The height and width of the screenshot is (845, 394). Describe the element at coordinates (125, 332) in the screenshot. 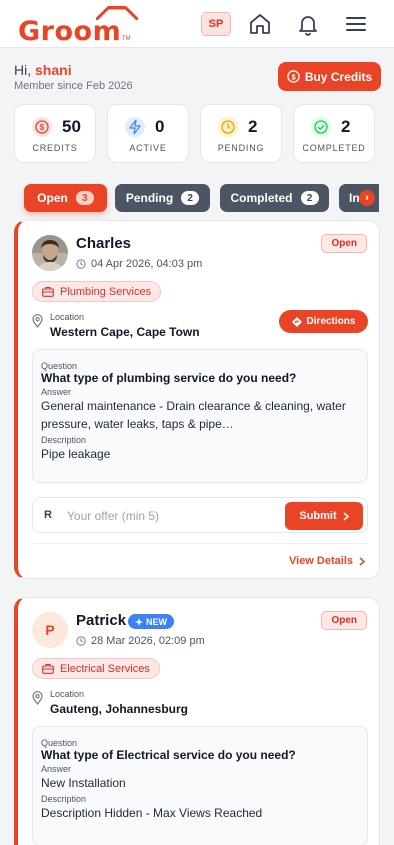

I see `location-value: Western Cape, Cape Town` at that location.